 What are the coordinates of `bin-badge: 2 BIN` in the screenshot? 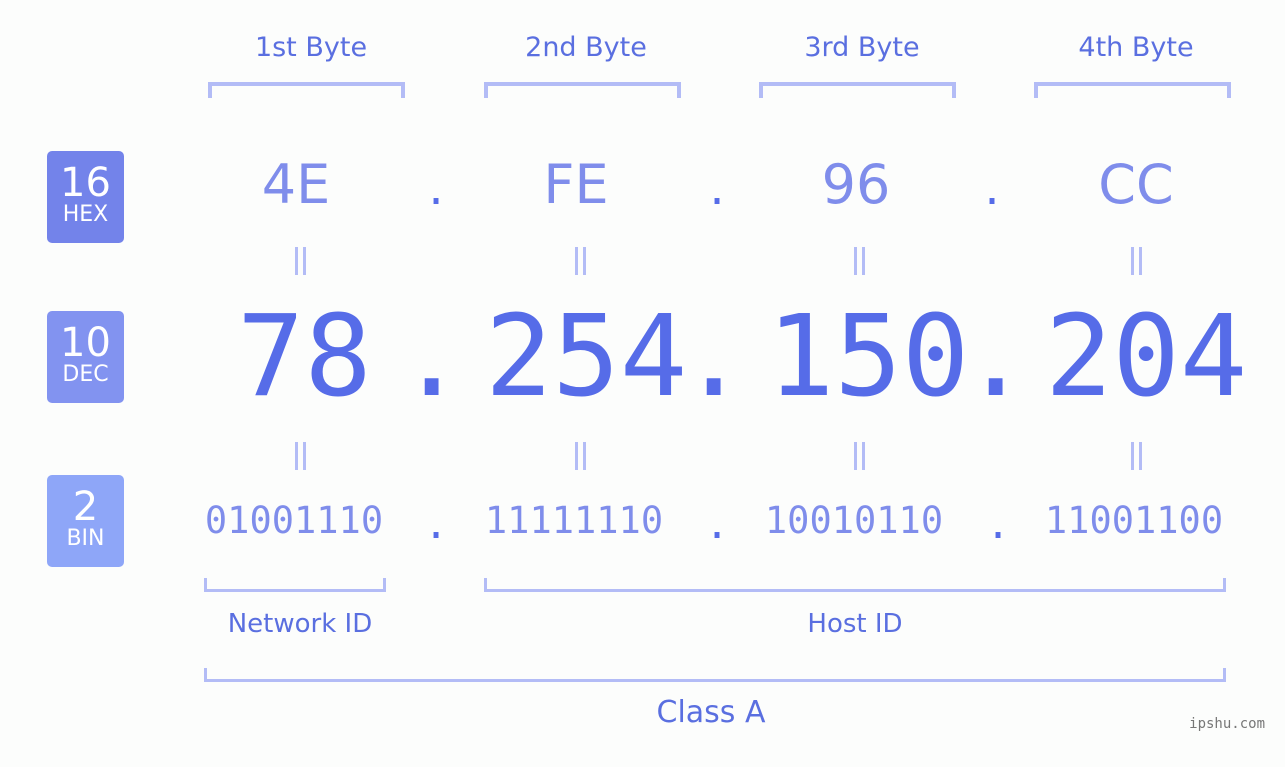 It's located at (85, 521).